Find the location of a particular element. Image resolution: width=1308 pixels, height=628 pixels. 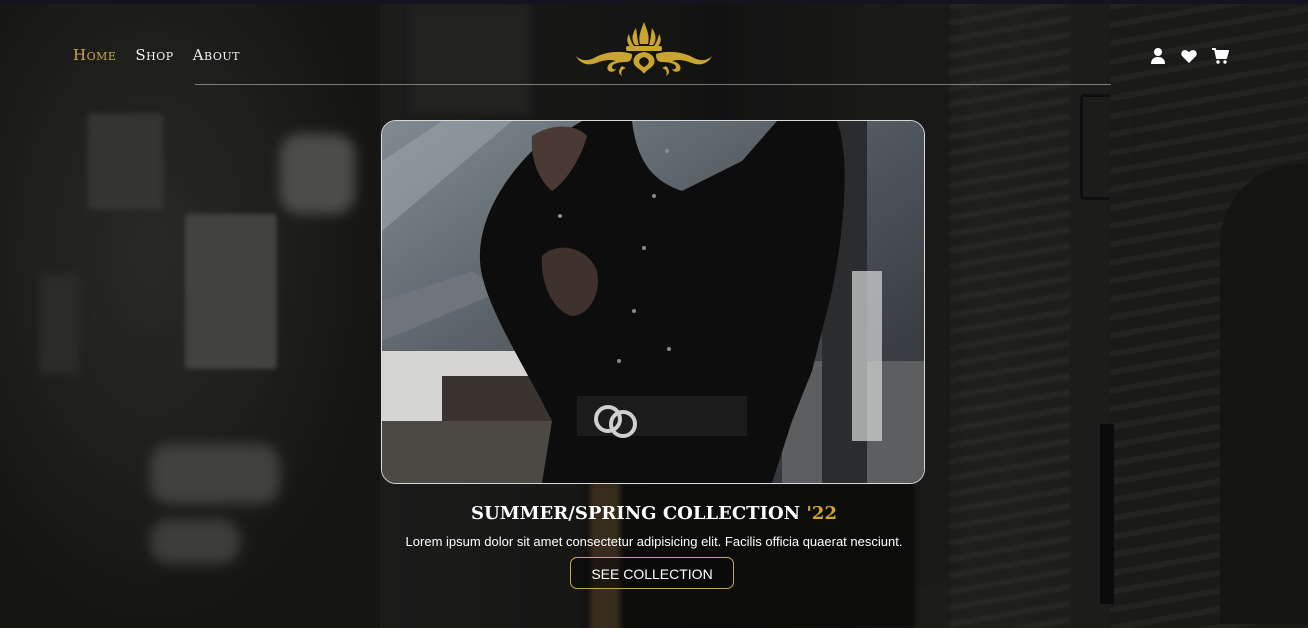

ornamental-crest-icon is located at coordinates (644, 49).